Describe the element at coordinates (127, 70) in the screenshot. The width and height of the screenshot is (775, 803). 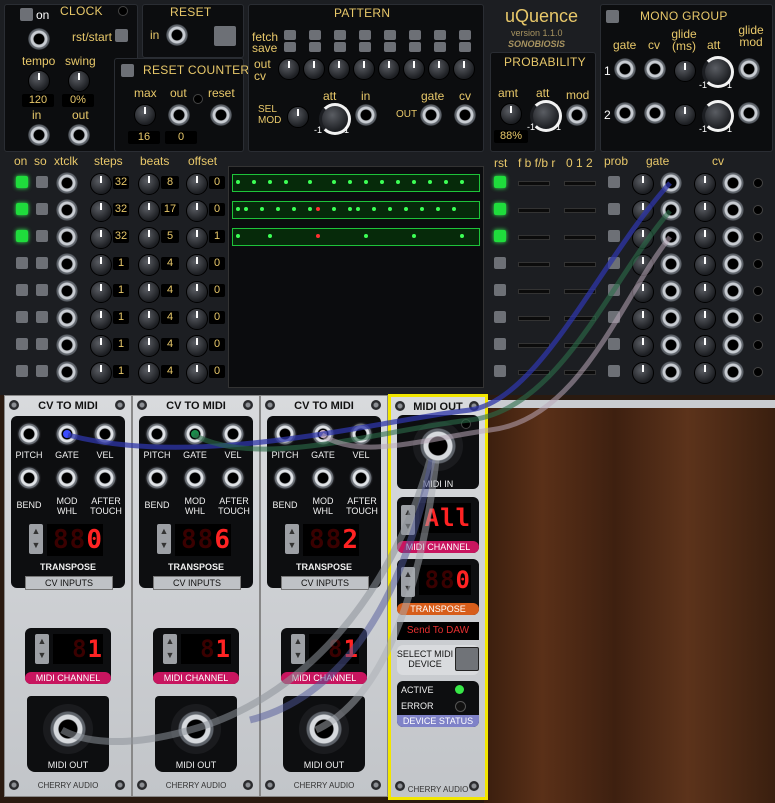
I see `reset-counter-toggle` at that location.